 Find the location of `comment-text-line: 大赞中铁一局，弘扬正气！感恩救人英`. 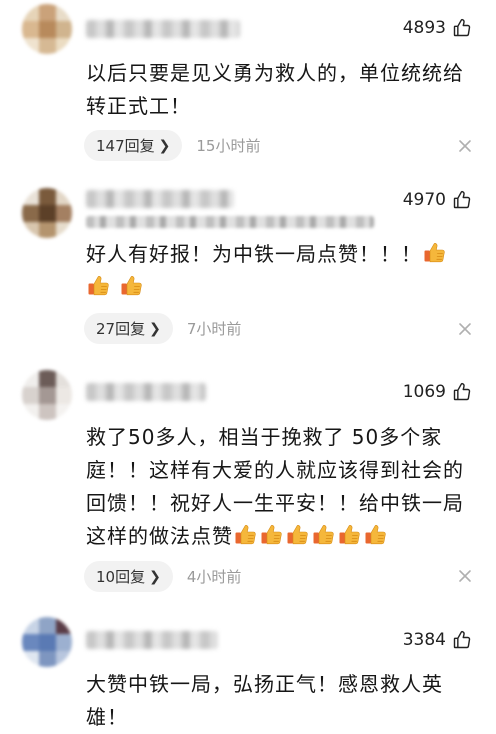

comment-text-line: 大赞中铁一局，弘扬正气！感恩救人英 is located at coordinates (264, 684).